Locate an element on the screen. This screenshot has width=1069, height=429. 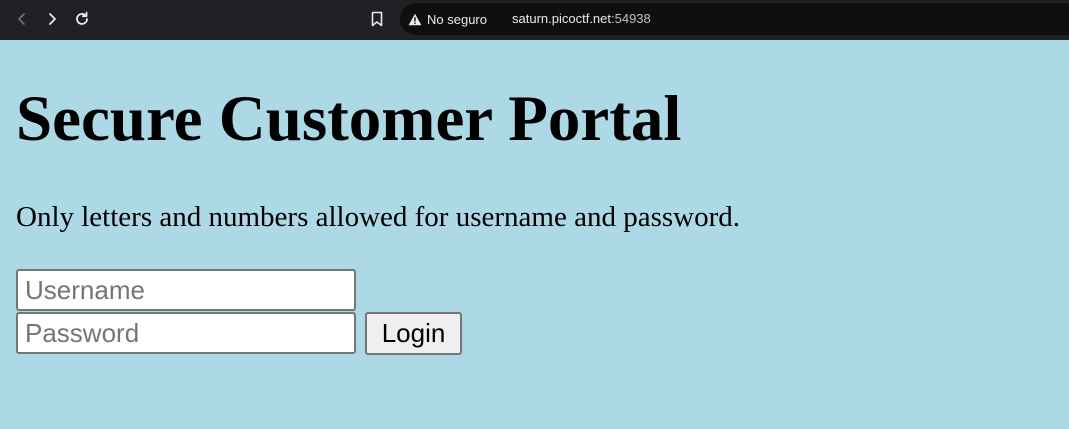
url-text: saturn.picoctf.net:54938 is located at coordinates (581, 18).